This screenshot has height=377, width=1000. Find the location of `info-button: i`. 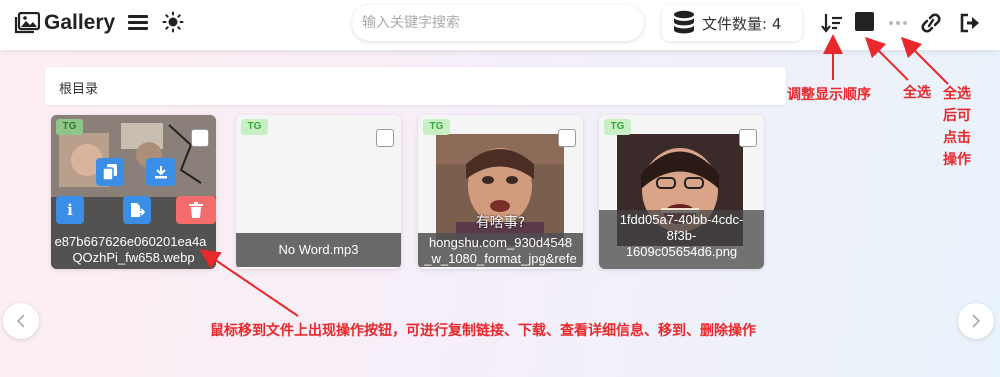

info-button: i is located at coordinates (70, 210).